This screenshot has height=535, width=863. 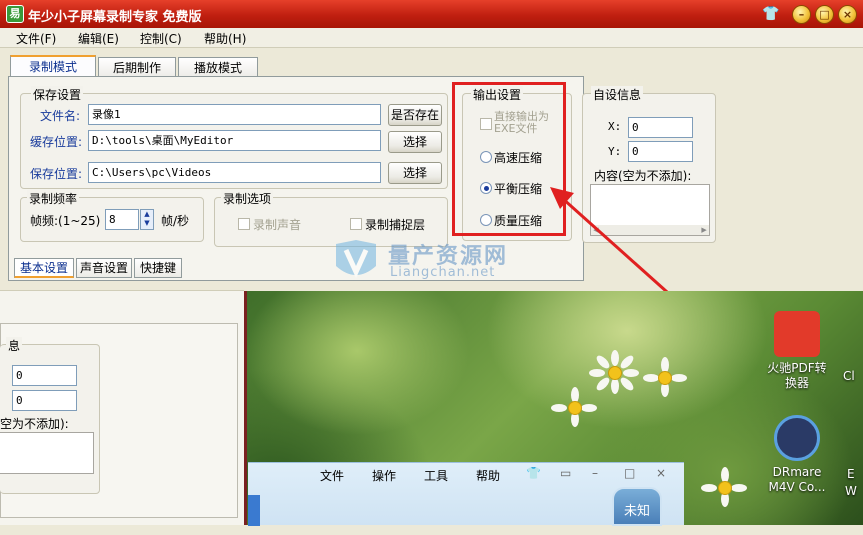 What do you see at coordinates (629, 473) in the screenshot?
I see `mini-maximize-icon: □` at bounding box center [629, 473].